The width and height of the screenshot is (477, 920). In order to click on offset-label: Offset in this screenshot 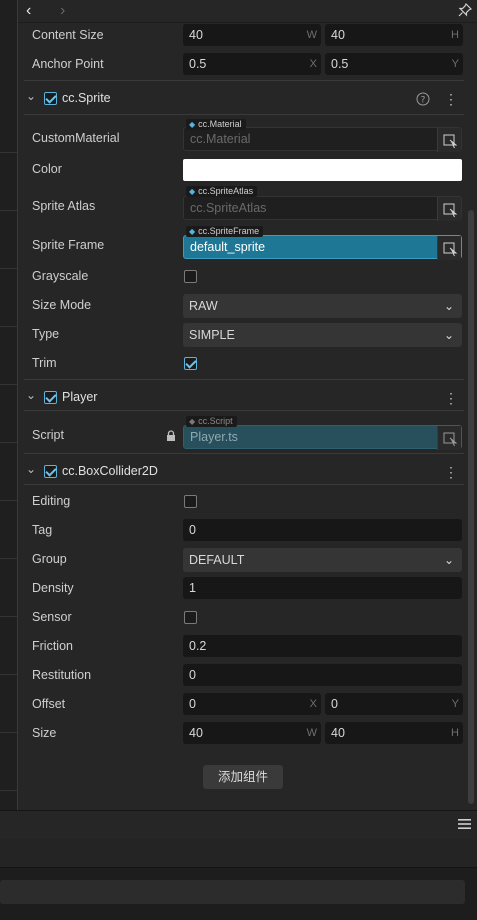, I will do `click(49, 704)`.